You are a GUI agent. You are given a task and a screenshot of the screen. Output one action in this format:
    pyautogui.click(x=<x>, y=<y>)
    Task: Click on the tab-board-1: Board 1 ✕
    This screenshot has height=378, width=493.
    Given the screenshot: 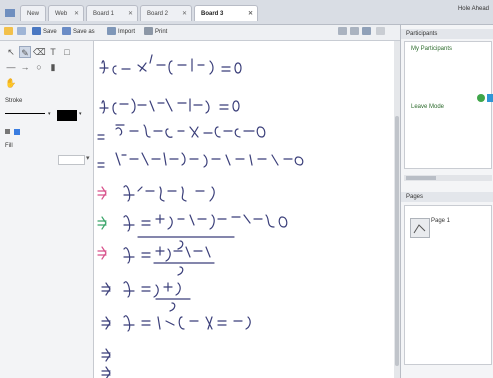 What is the action you would take?
    pyautogui.click(x=112, y=13)
    